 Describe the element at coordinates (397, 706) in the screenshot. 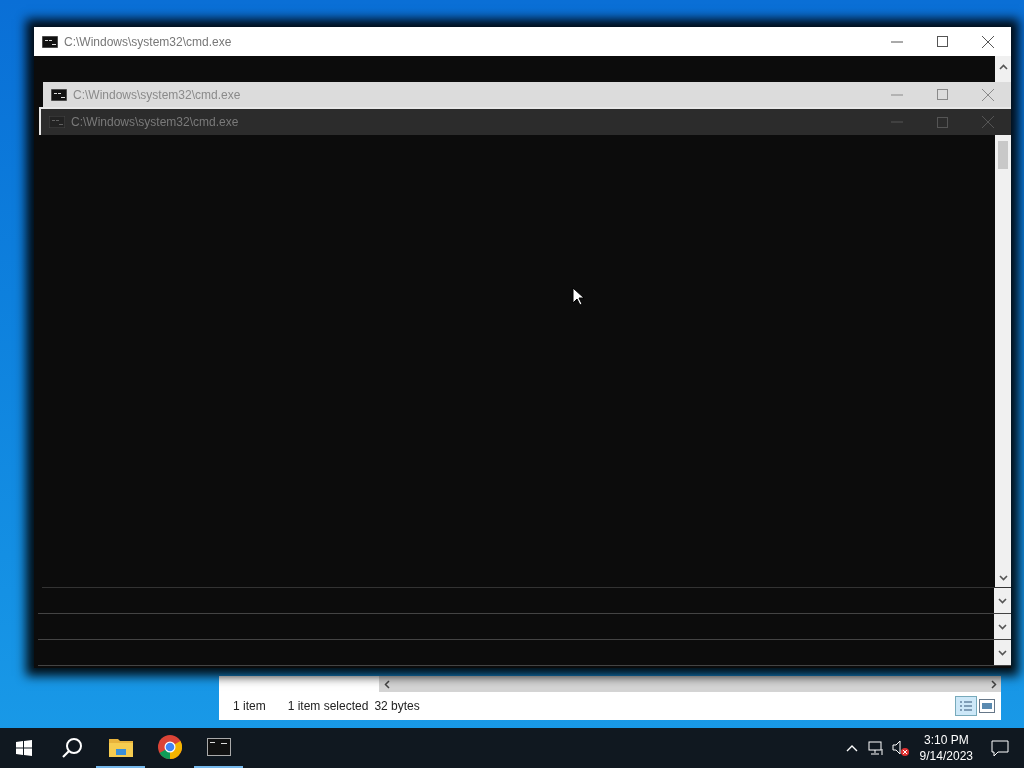

I see `file-size: 32 bytes` at that location.